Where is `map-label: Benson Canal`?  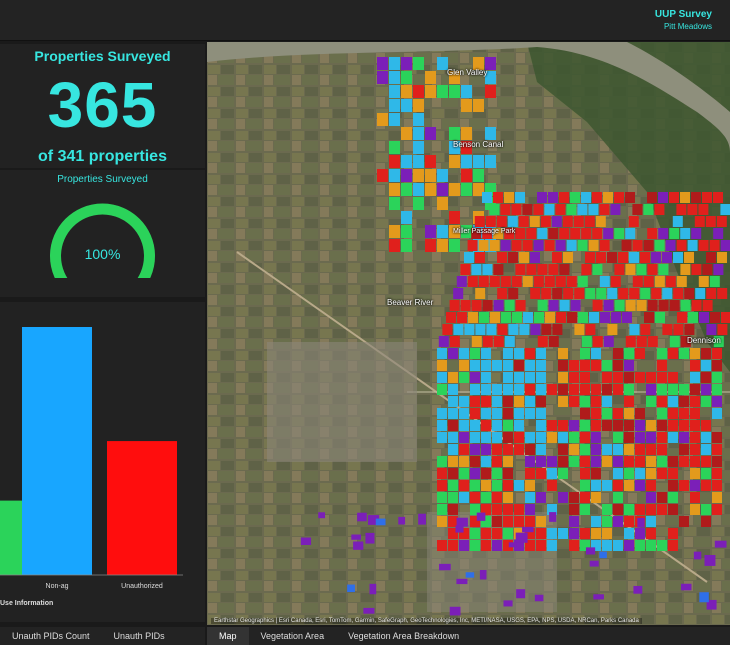 map-label: Benson Canal is located at coordinates (478, 144).